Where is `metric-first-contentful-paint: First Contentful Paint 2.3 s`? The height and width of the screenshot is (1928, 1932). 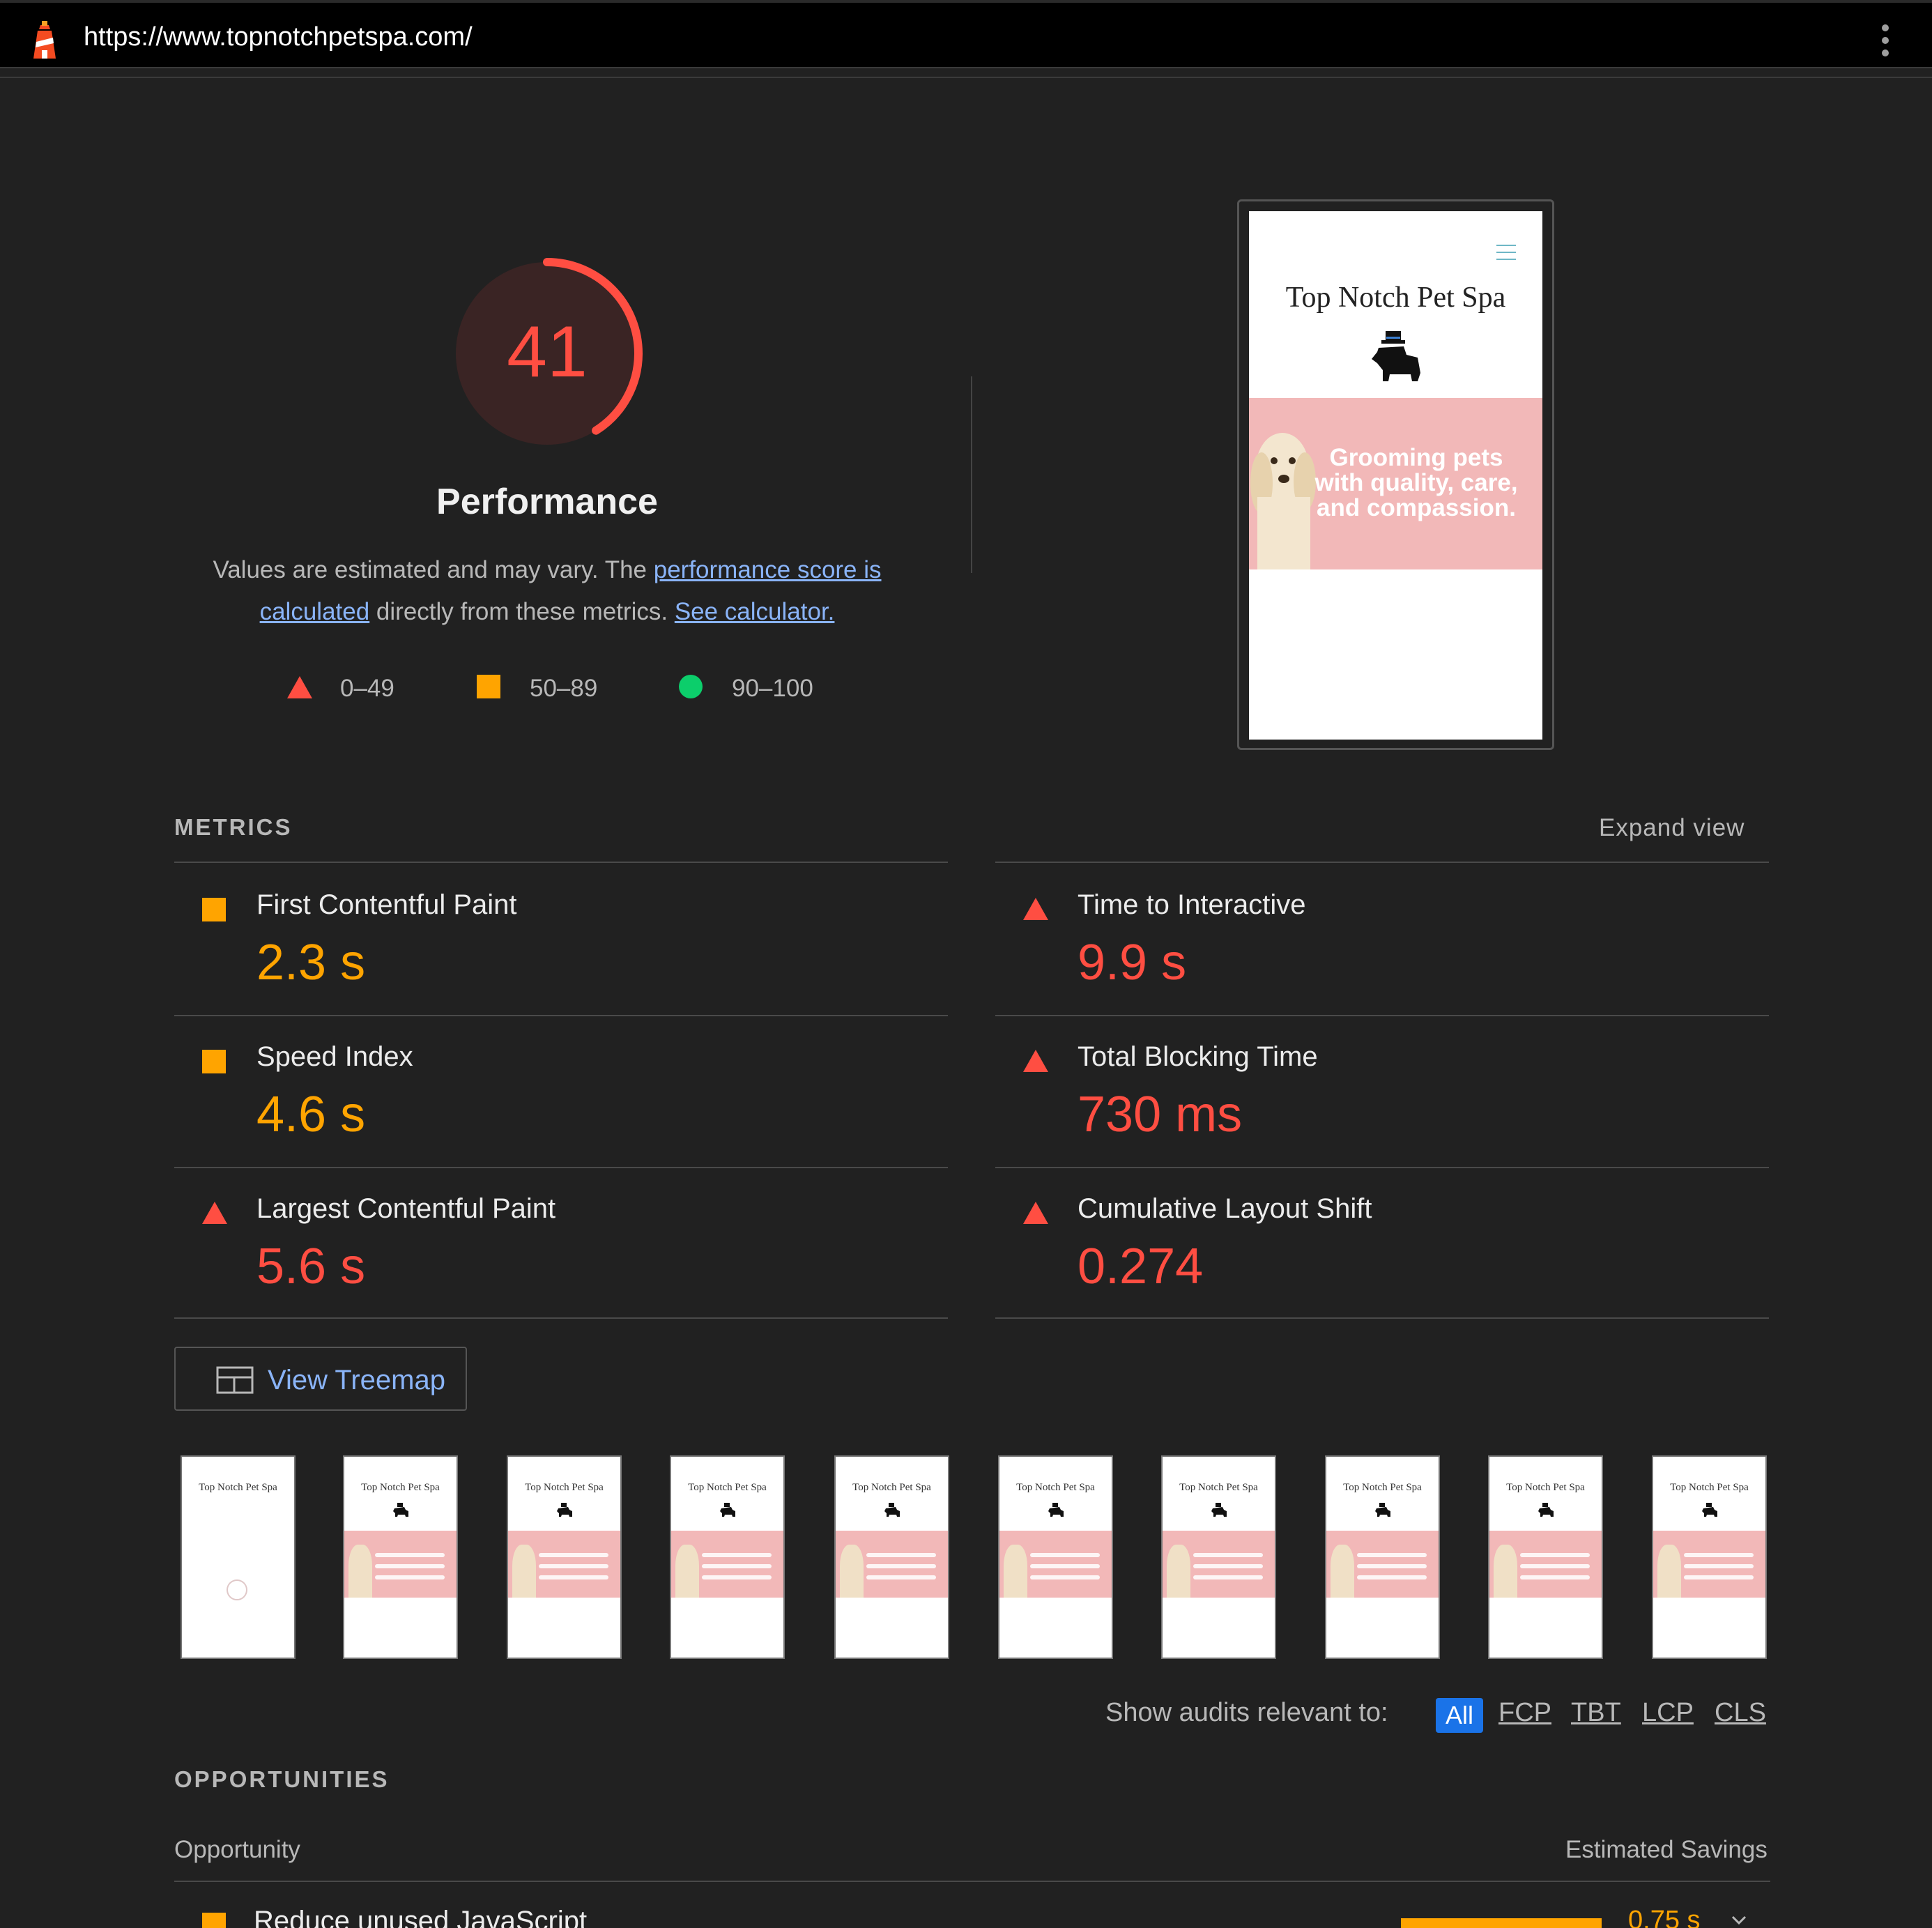 metric-first-contentful-paint: First Contentful Paint 2.3 s is located at coordinates (561, 939).